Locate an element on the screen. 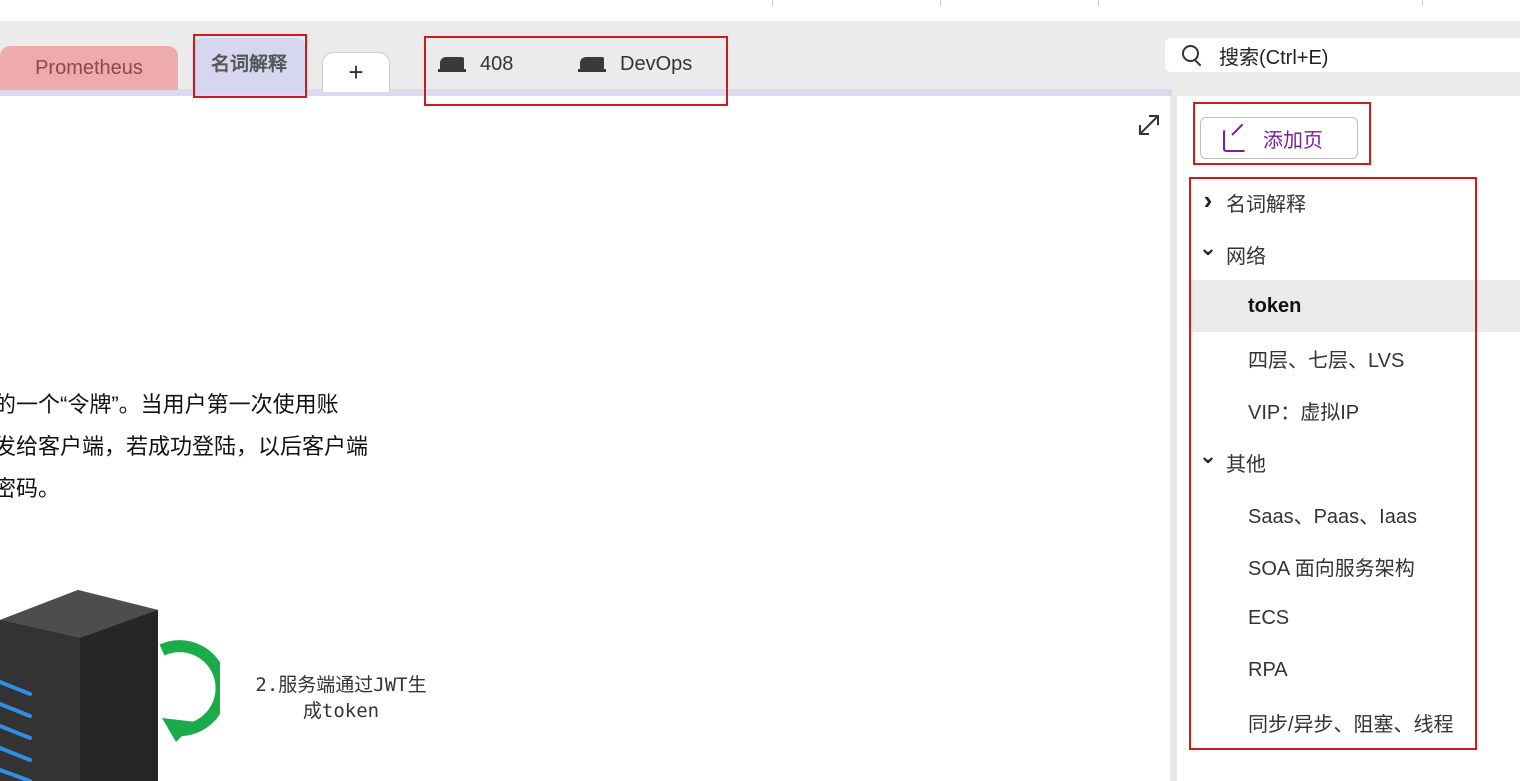  caption-line: 2.服务端通过JWT生 is located at coordinates (341, 685).